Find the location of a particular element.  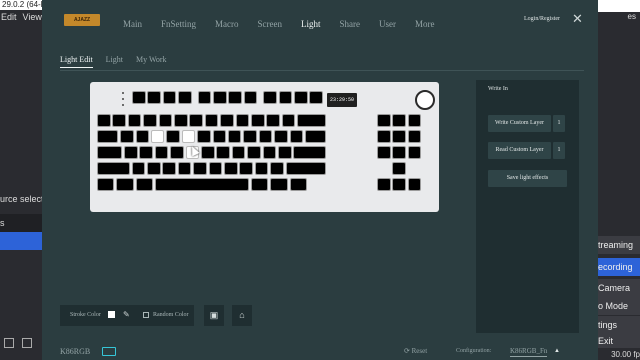

configuration-select: K86RGB_Fn is located at coordinates (529, 352).